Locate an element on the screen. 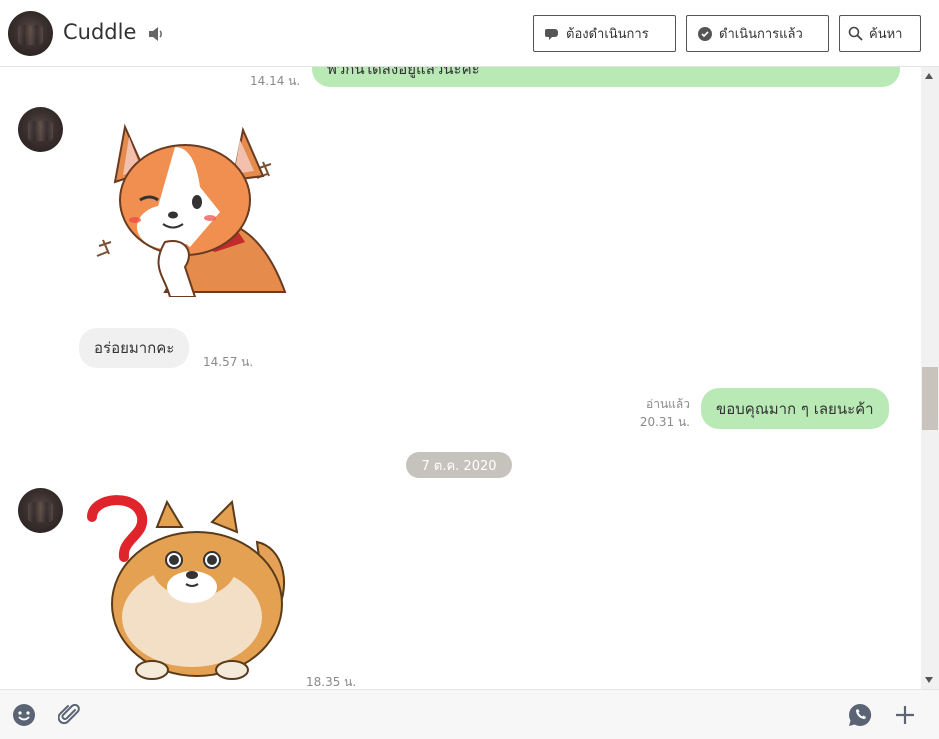  message-time: 14.14 น. is located at coordinates (275, 81).